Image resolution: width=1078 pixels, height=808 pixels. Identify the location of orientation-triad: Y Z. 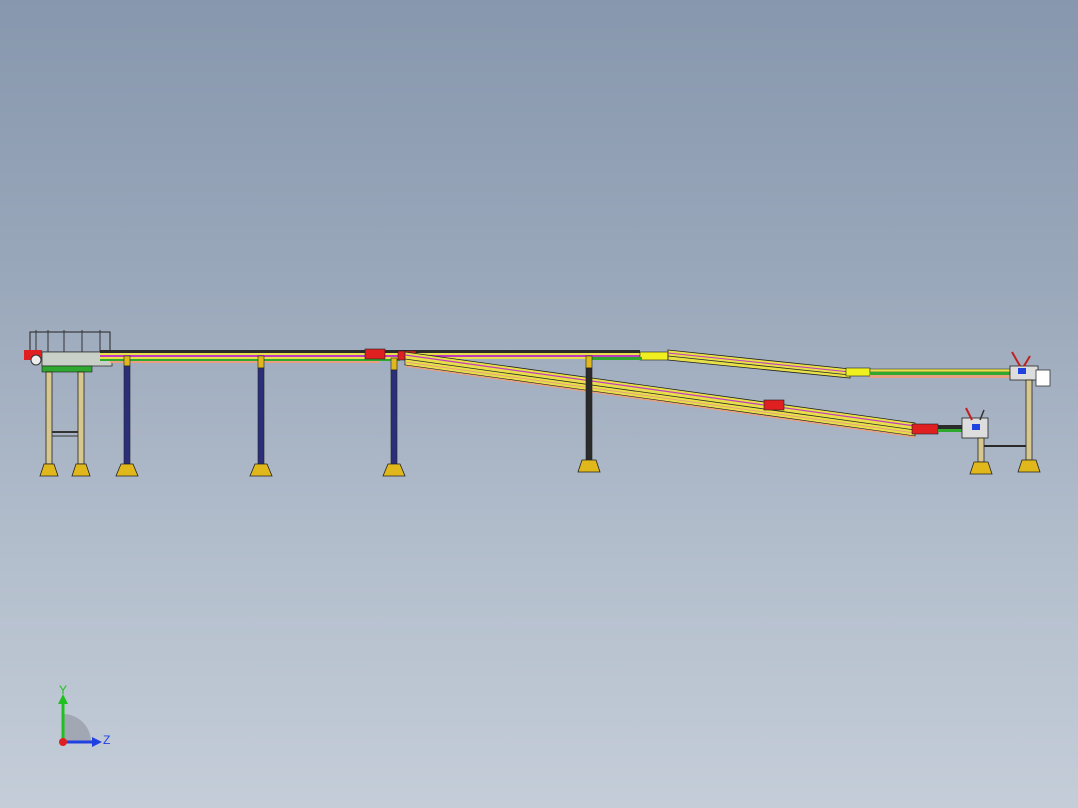
(84, 715).